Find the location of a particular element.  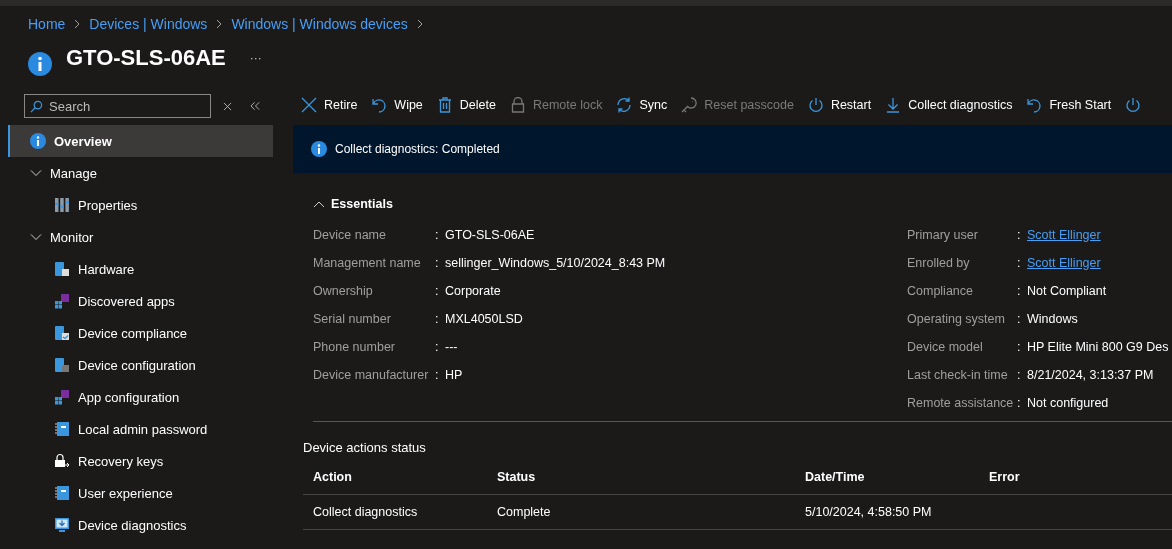

property-value: Not Compliant is located at coordinates (1067, 291).